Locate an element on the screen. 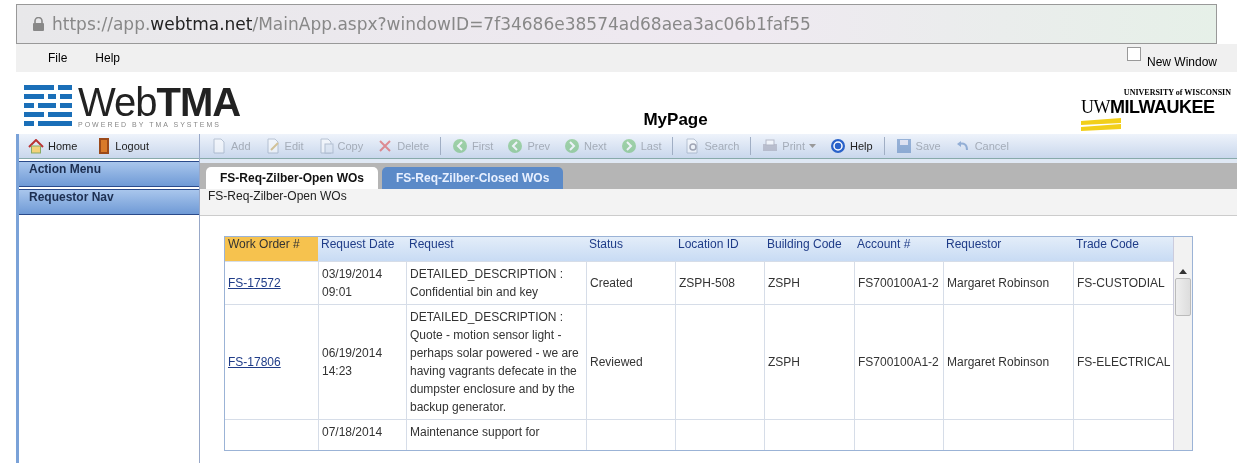 The width and height of the screenshot is (1237, 463). delete-icon is located at coordinates (385, 146).